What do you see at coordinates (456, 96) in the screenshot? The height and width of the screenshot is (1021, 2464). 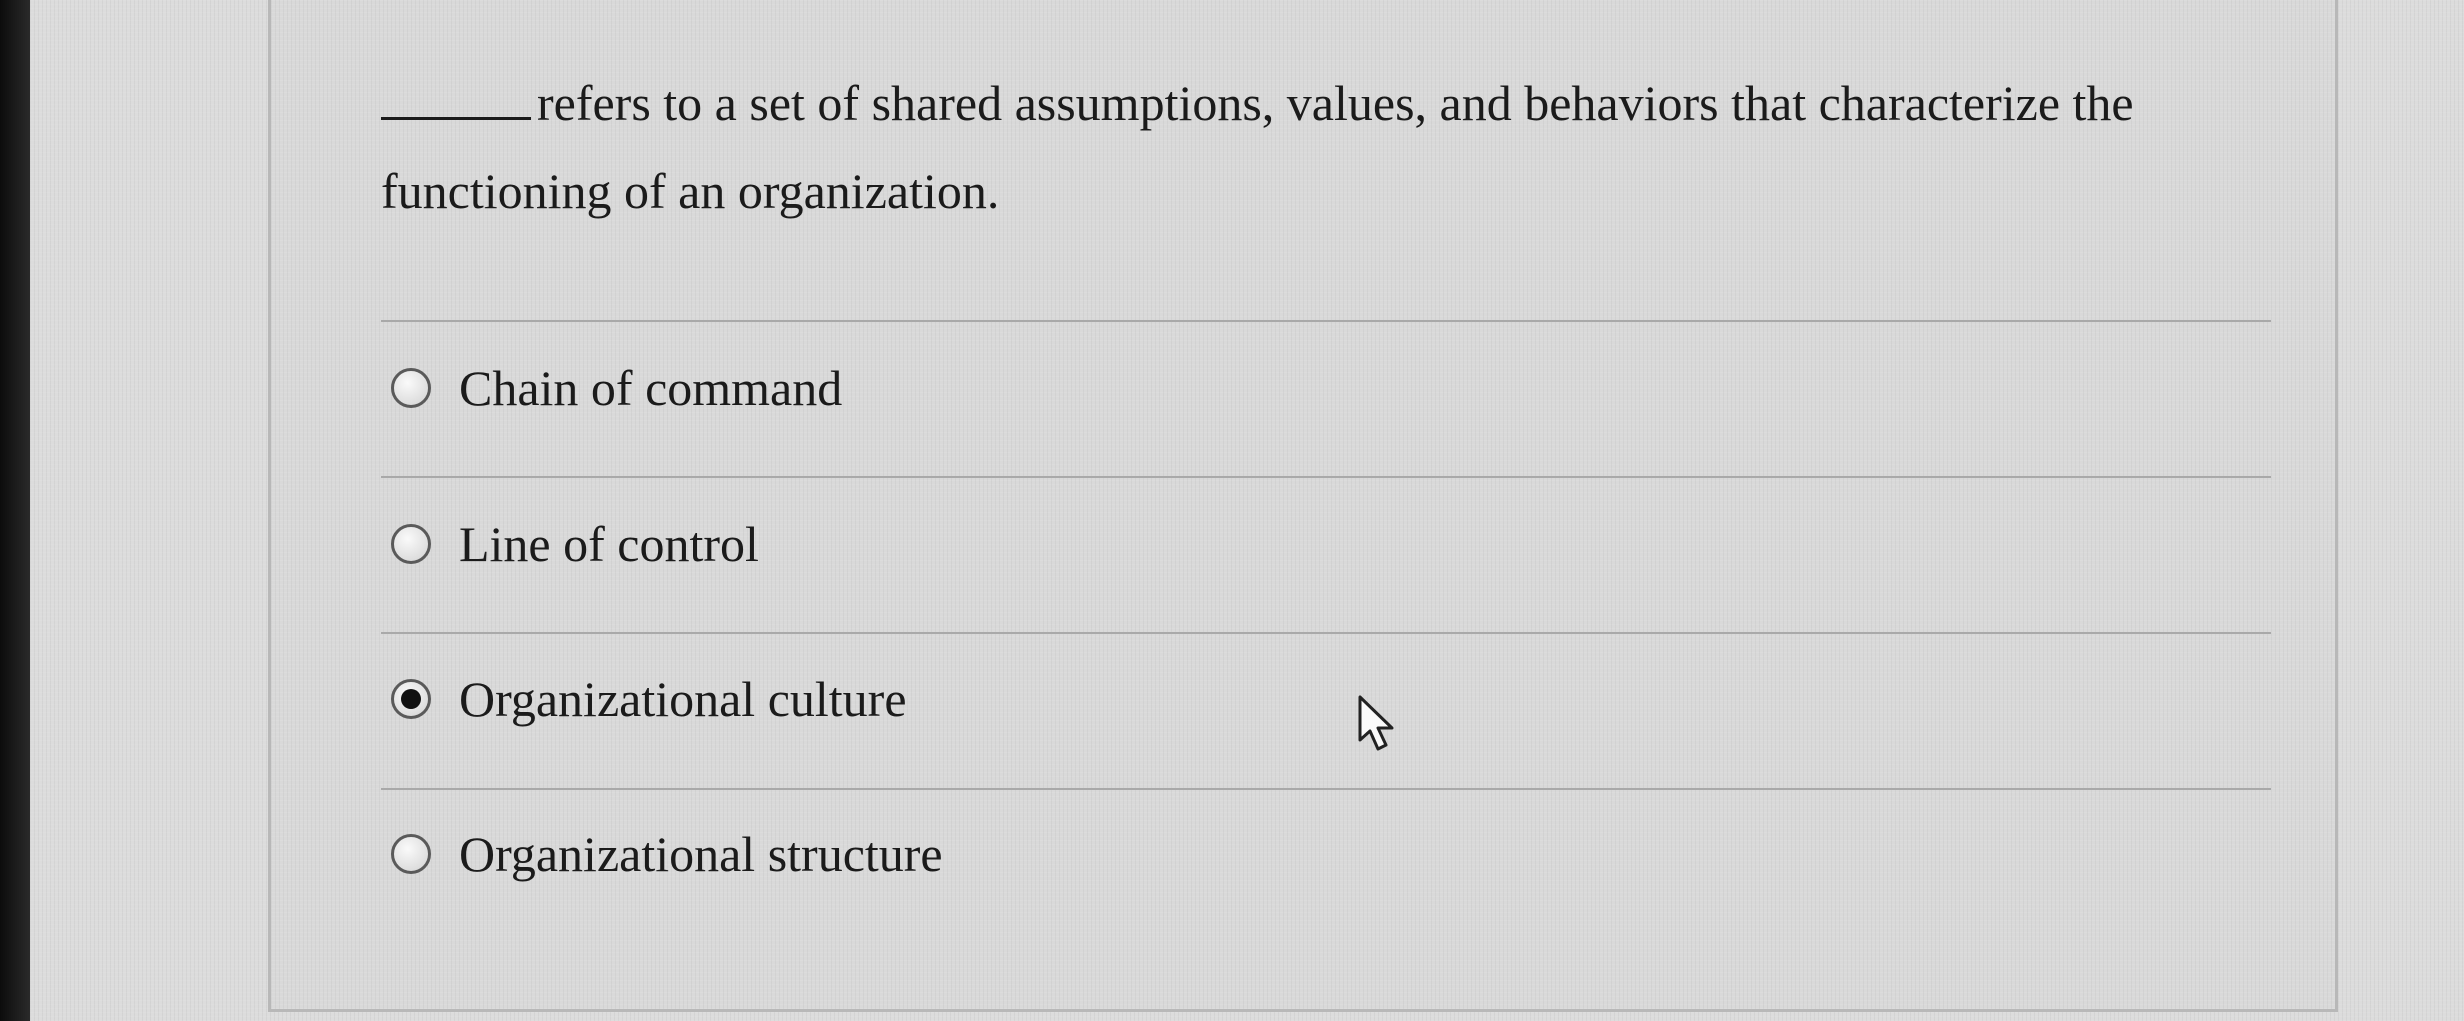 I see `answer-blank` at bounding box center [456, 96].